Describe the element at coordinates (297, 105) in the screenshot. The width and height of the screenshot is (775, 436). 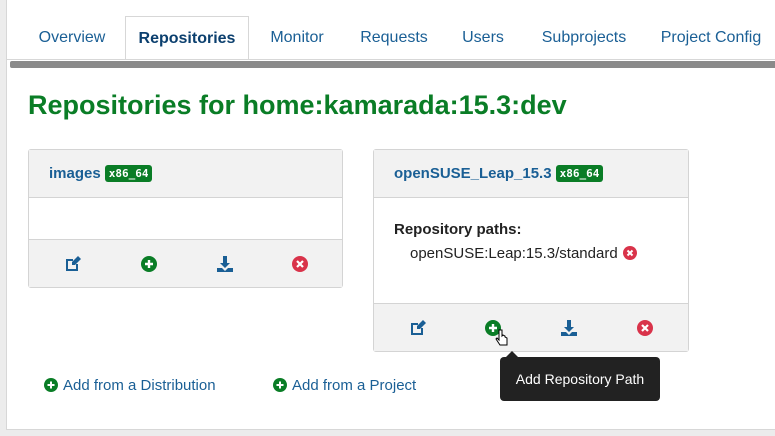
I see `page-title: Repositories for home:kamarada:15.3:dev` at that location.